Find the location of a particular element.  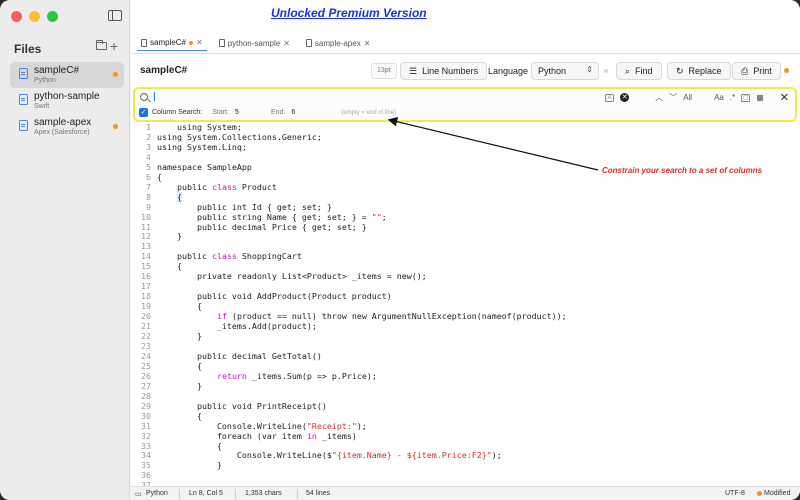

find-all-button: All is located at coordinates (687, 97).